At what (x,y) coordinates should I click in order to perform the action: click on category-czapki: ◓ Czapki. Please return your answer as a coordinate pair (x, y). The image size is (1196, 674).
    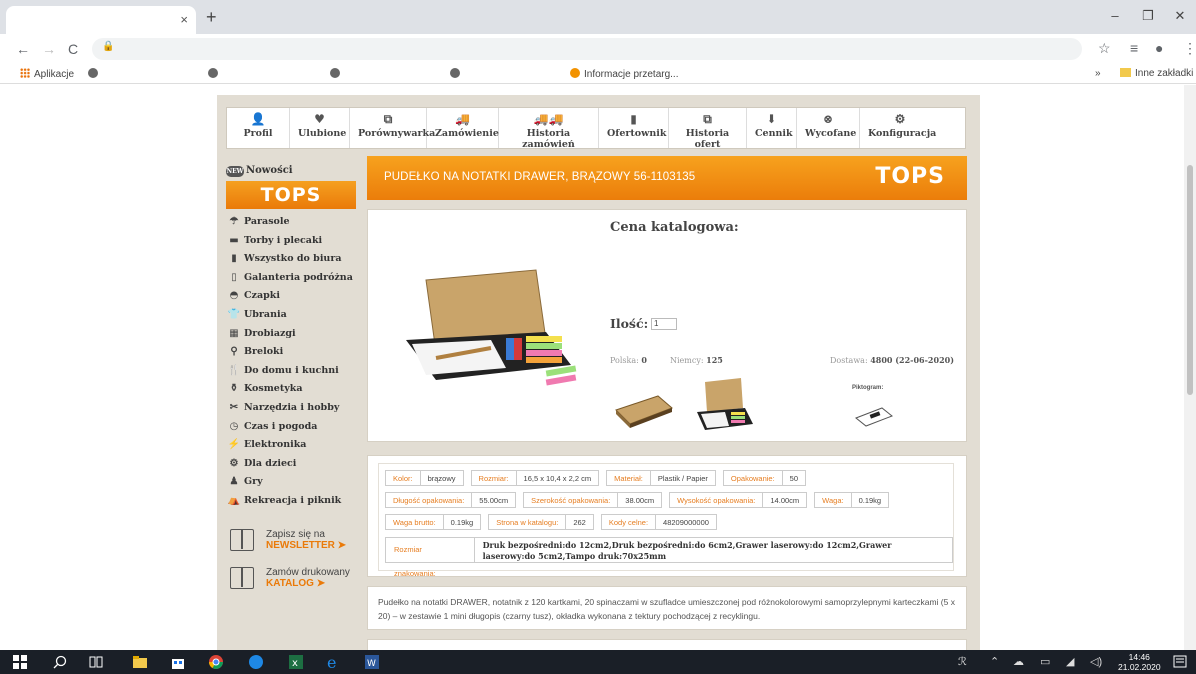
    Looking at the image, I should click on (294, 296).